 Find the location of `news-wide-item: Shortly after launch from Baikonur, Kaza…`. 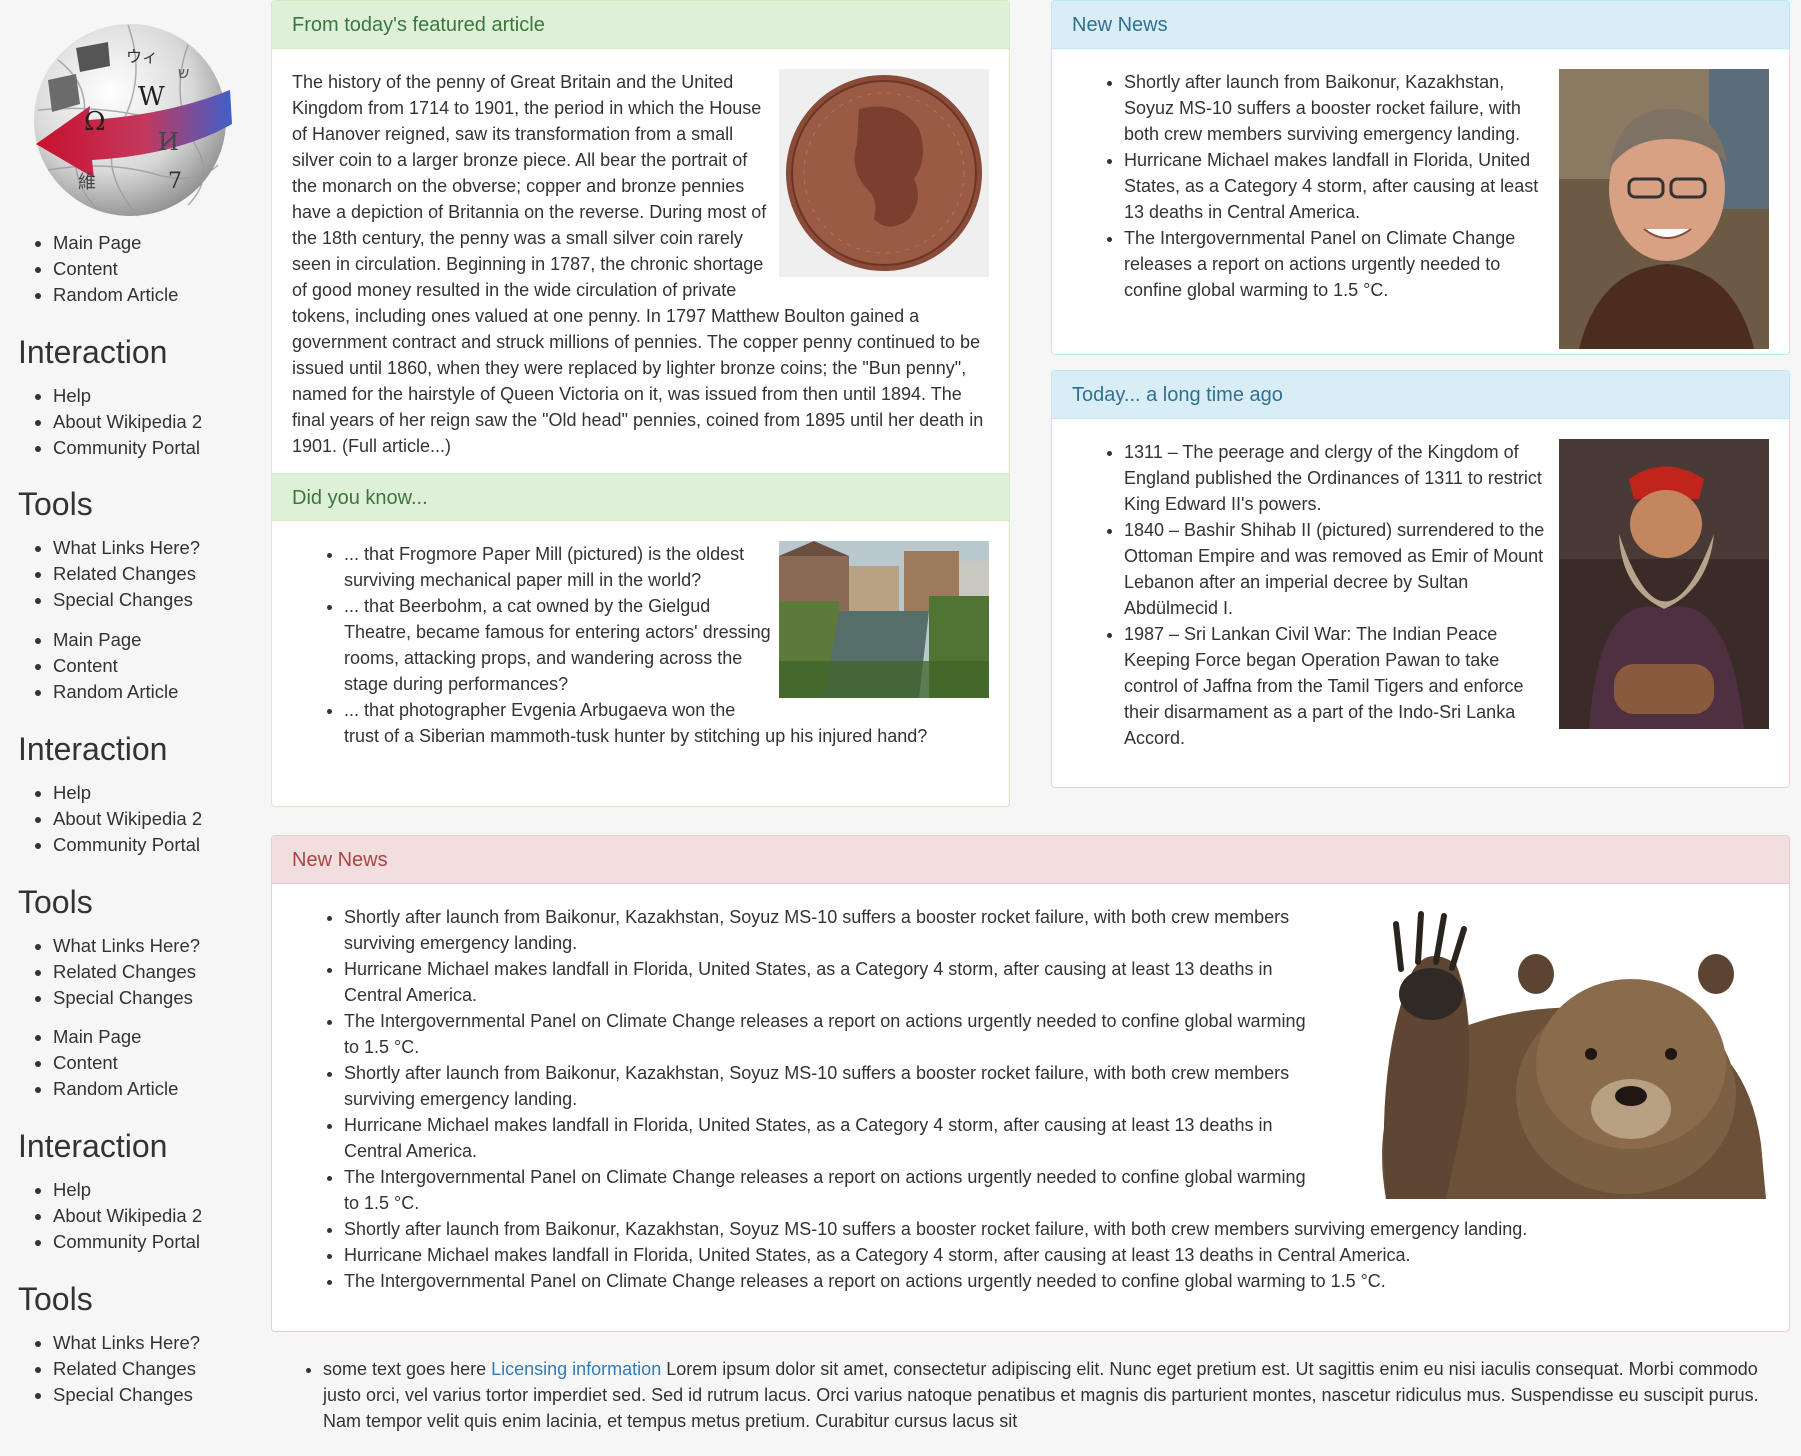

news-wide-item: Shortly after launch from Baikonur, Kaza… is located at coordinates (1056, 1229).